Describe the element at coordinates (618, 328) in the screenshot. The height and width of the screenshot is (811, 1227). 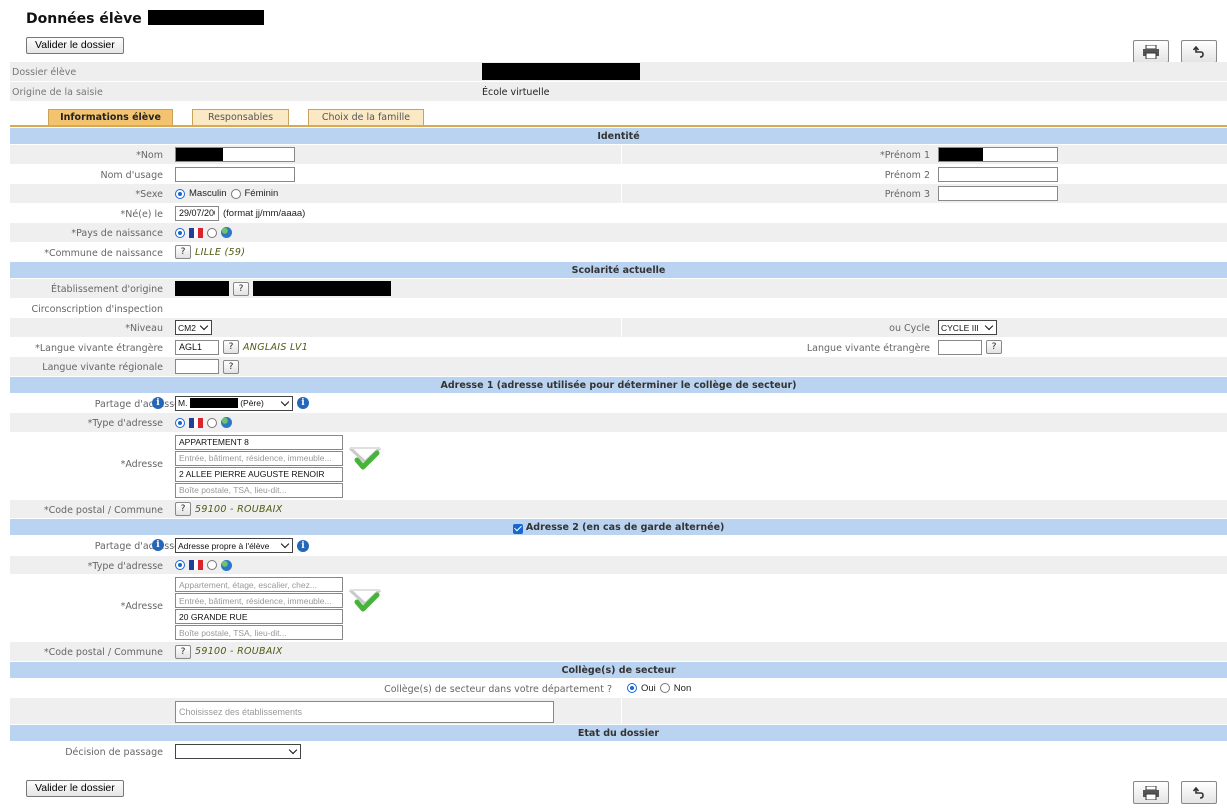
I see `row-niveau: *Niveau CM2 ou Cycle CYCLE III` at that location.